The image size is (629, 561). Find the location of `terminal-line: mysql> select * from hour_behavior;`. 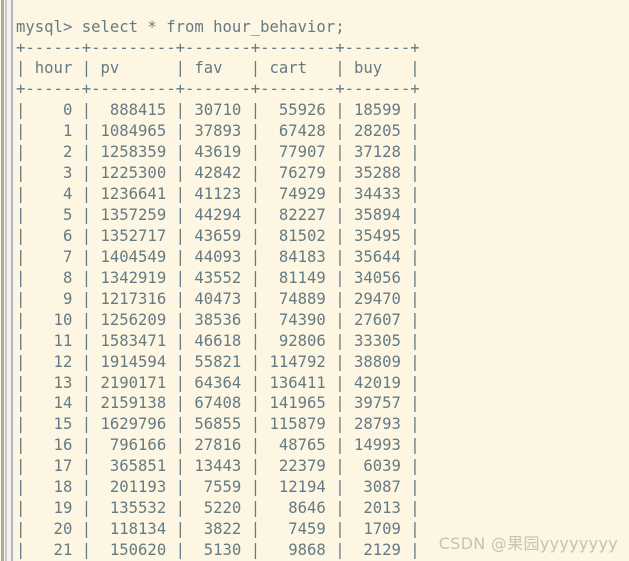

terminal-line: mysql> select * from hour_behavior; is located at coordinates (180, 26).